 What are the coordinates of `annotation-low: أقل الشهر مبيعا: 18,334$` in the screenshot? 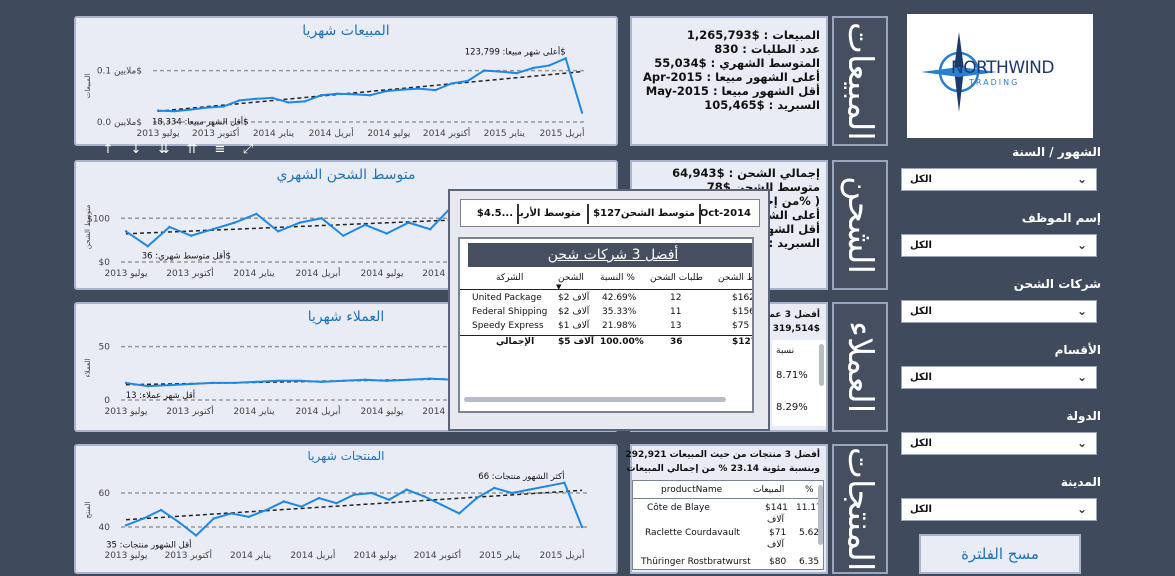 It's located at (200, 122).